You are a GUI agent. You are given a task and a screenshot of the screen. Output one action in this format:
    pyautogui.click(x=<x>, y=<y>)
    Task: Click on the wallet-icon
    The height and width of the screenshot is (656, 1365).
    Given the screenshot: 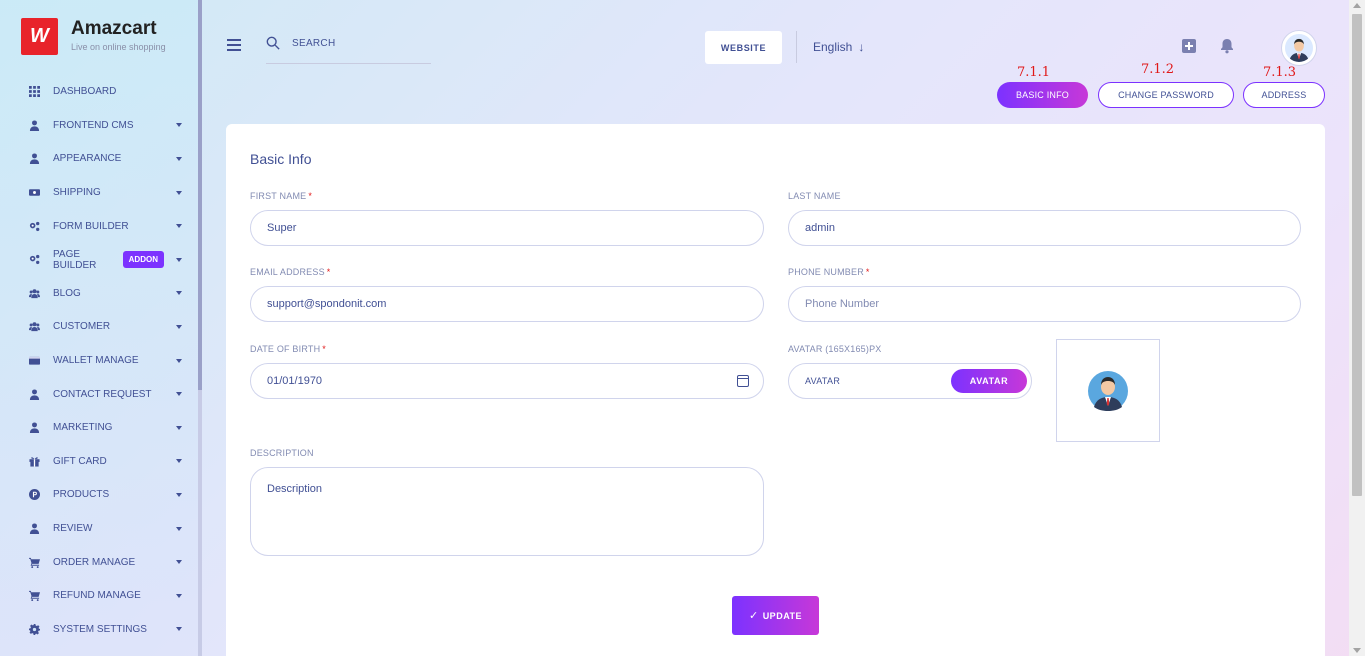 What is the action you would take?
    pyautogui.click(x=34, y=361)
    